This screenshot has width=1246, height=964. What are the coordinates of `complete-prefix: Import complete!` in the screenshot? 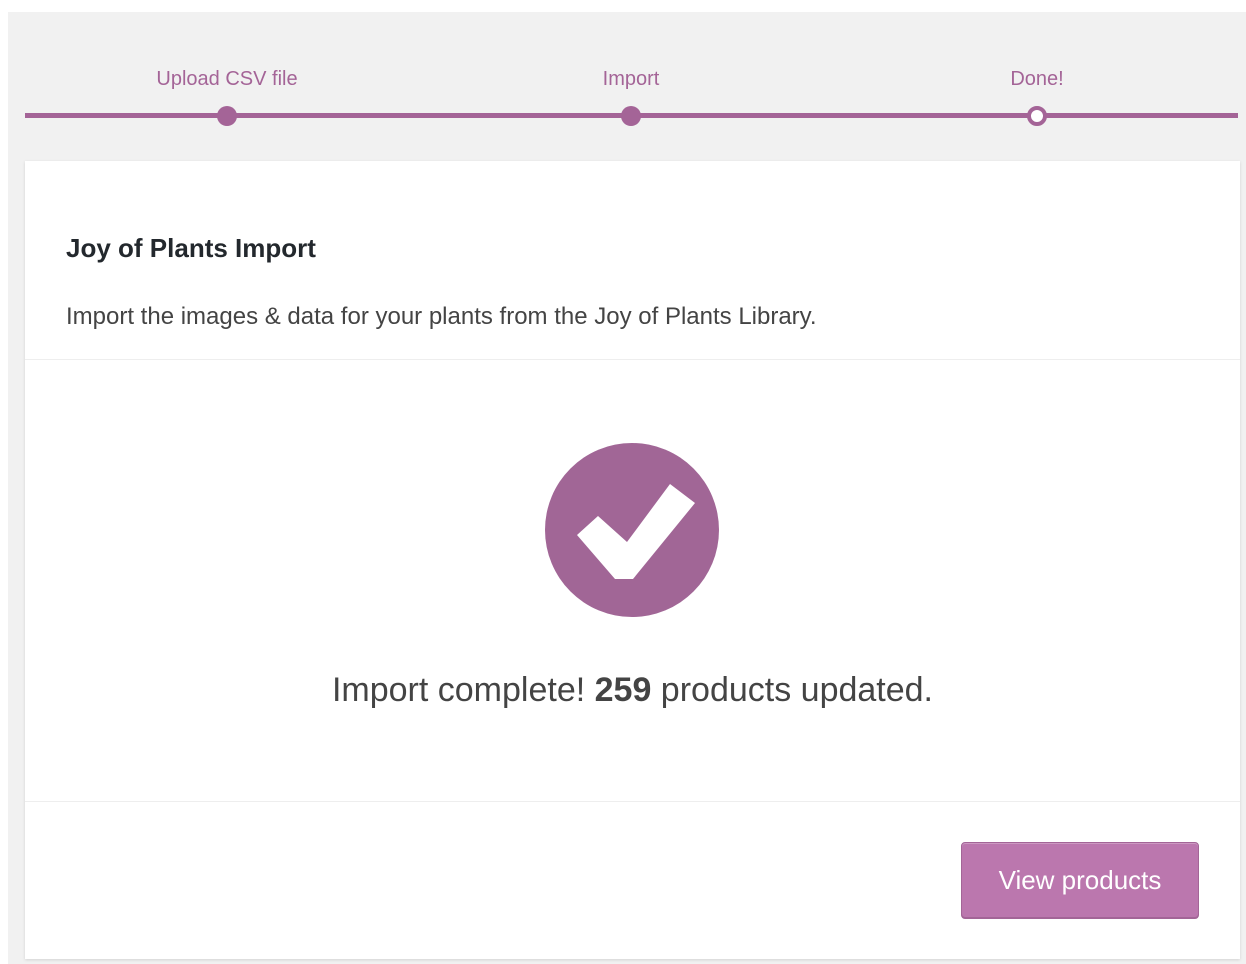 It's located at (463, 690).